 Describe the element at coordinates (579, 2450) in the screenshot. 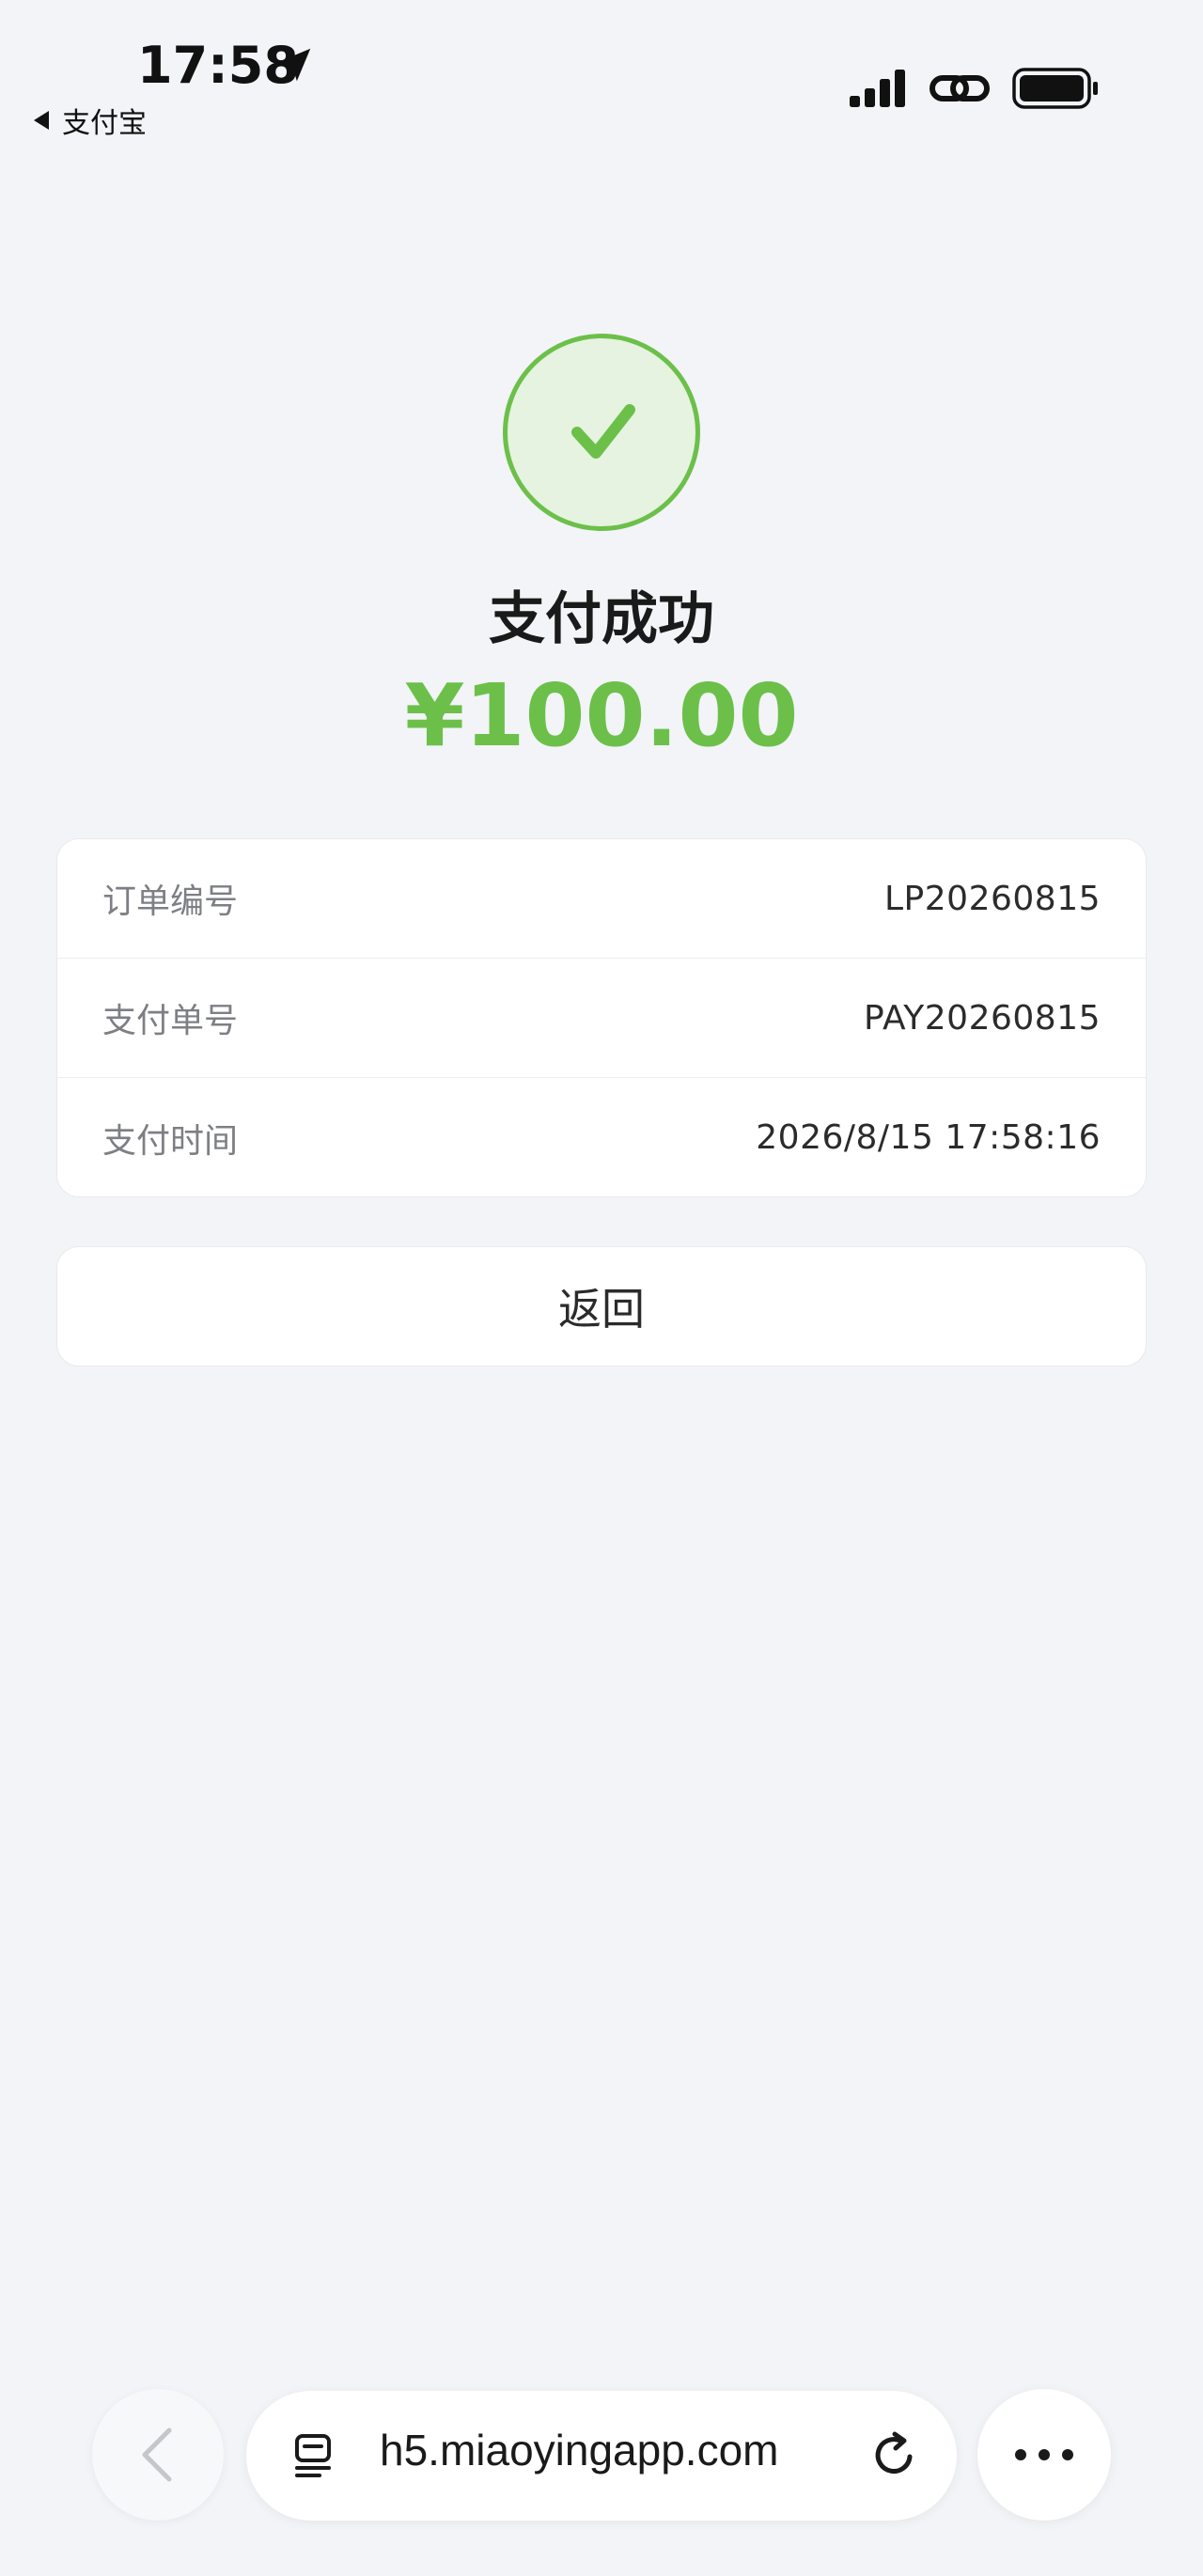

I see `url-text: h5.miaoyingapp.com` at that location.